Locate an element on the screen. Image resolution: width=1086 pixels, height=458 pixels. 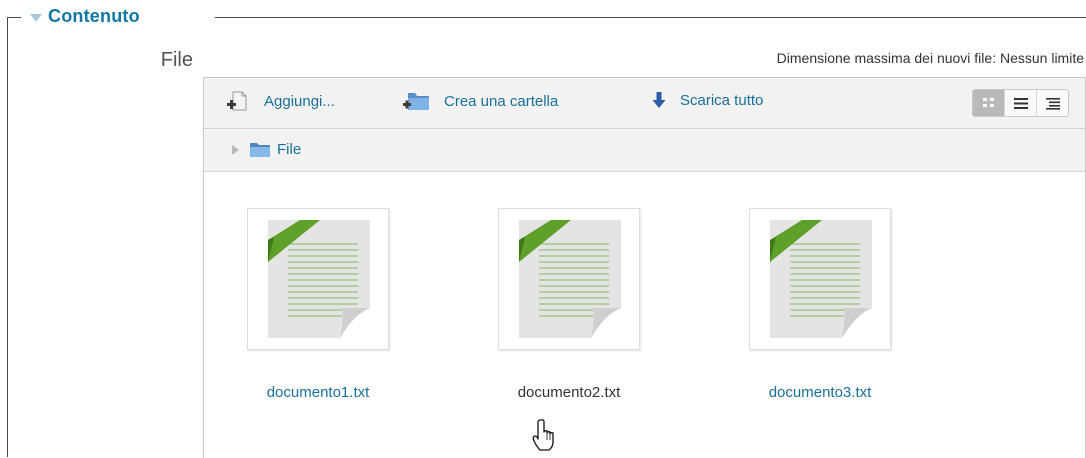
path-bar: File is located at coordinates (644, 150).